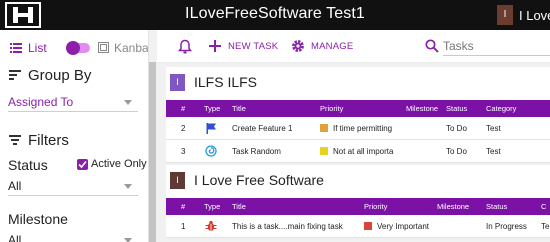 This screenshot has height=242, width=550. Describe the element at coordinates (403, 226) in the screenshot. I see `cell-priority: Very Important` at that location.